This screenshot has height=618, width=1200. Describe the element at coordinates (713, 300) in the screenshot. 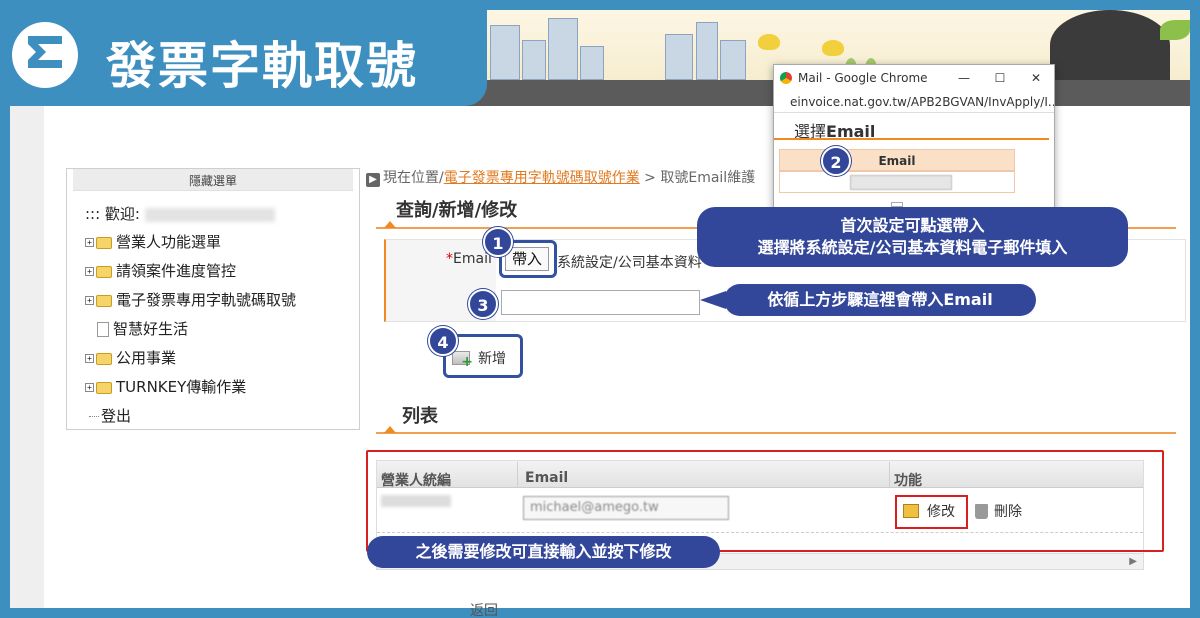

I see `callout-pointer` at that location.